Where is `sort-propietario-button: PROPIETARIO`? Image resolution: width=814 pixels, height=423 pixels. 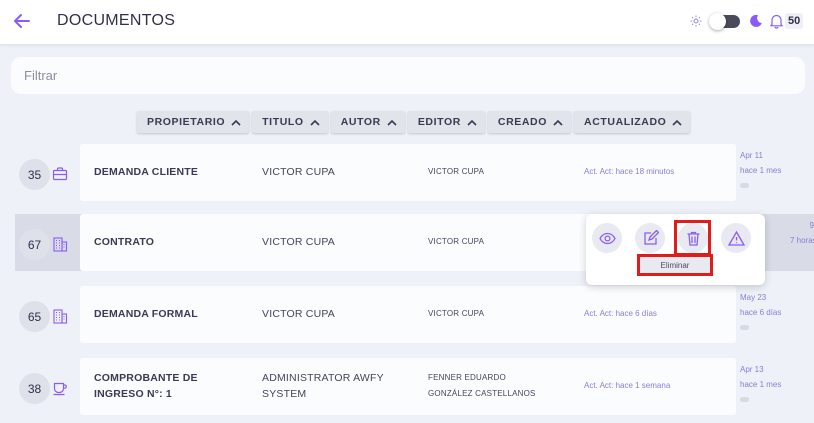
sort-propietario-button: PROPIETARIO is located at coordinates (193, 122).